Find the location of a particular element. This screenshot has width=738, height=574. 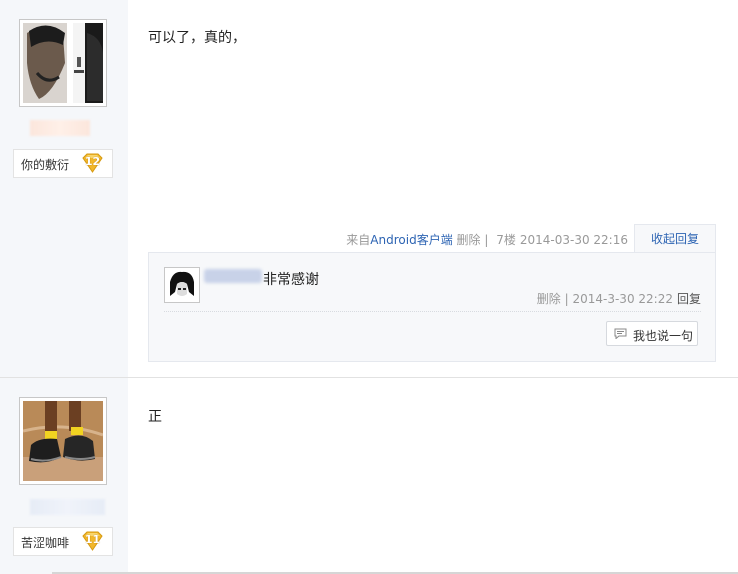

level-number: 12 is located at coordinates (92, 161).